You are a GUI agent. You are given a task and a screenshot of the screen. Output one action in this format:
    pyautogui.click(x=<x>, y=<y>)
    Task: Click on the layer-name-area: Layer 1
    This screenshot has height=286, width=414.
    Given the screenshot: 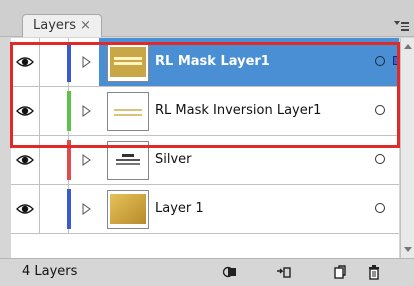 What is the action you would take?
    pyautogui.click(x=249, y=209)
    